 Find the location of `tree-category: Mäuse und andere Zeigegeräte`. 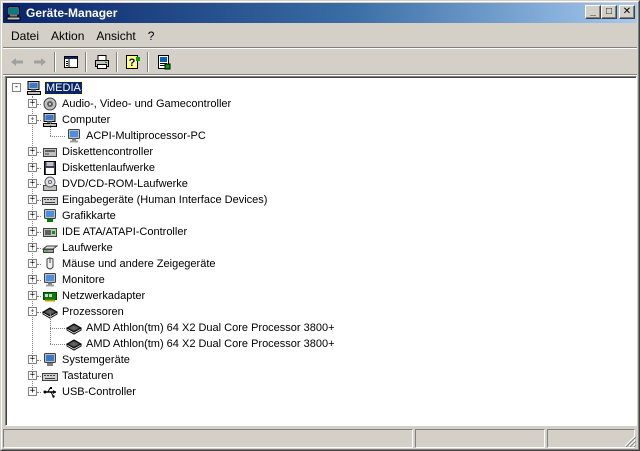

tree-category: Mäuse und andere Zeigegeräte is located at coordinates (129, 264).